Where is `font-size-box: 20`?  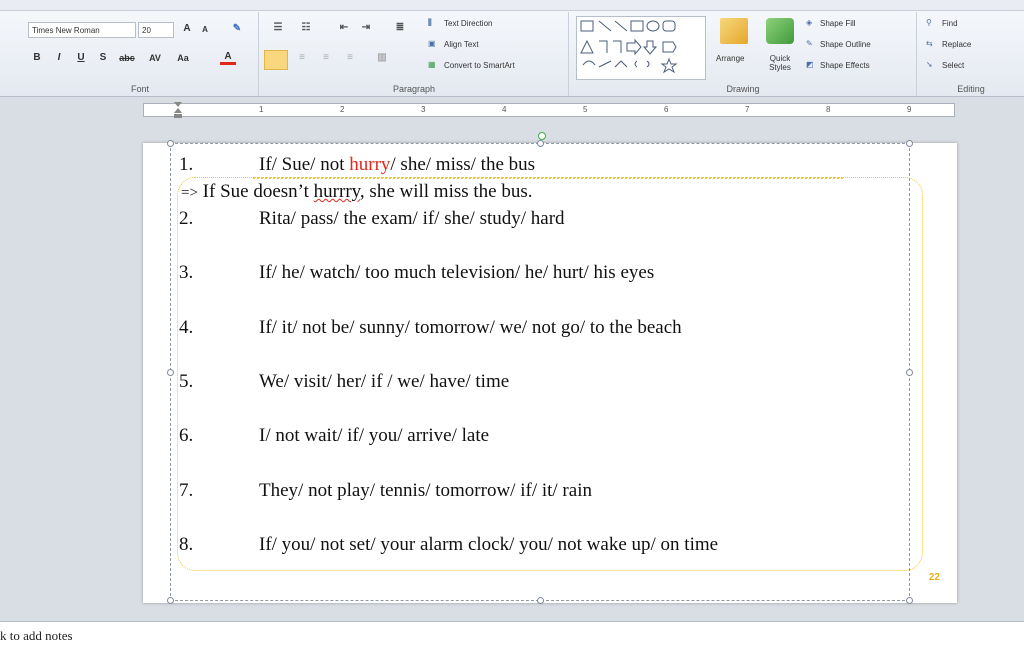
font-size-box: 20 is located at coordinates (156, 30).